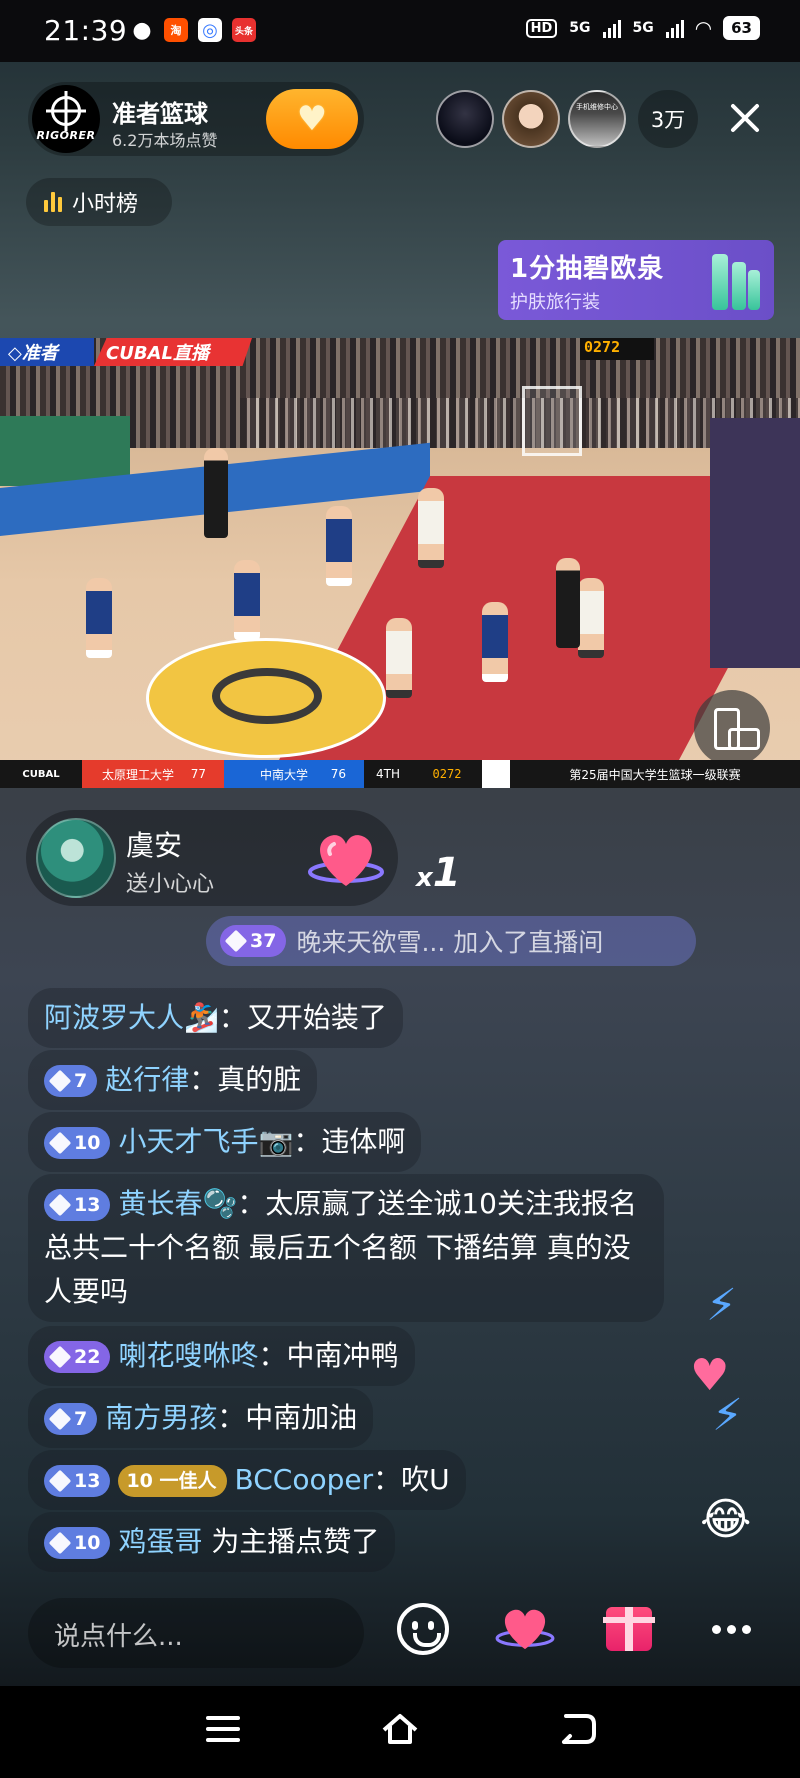 This screenshot has width=800, height=1778. I want to click on chat-message: 22 喇花嗖咻咚：中南冲鸭, so click(221, 1356).